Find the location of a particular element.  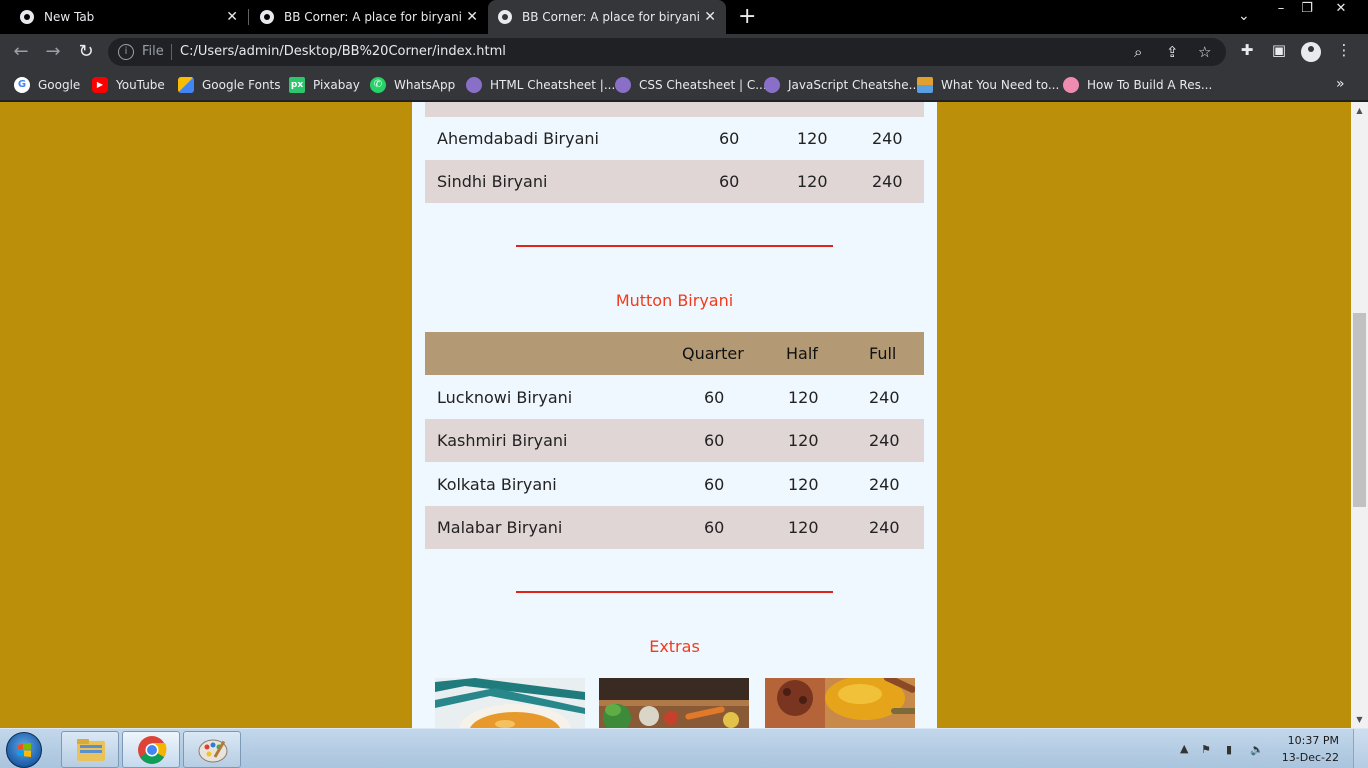

info-icon: i is located at coordinates (126, 52).